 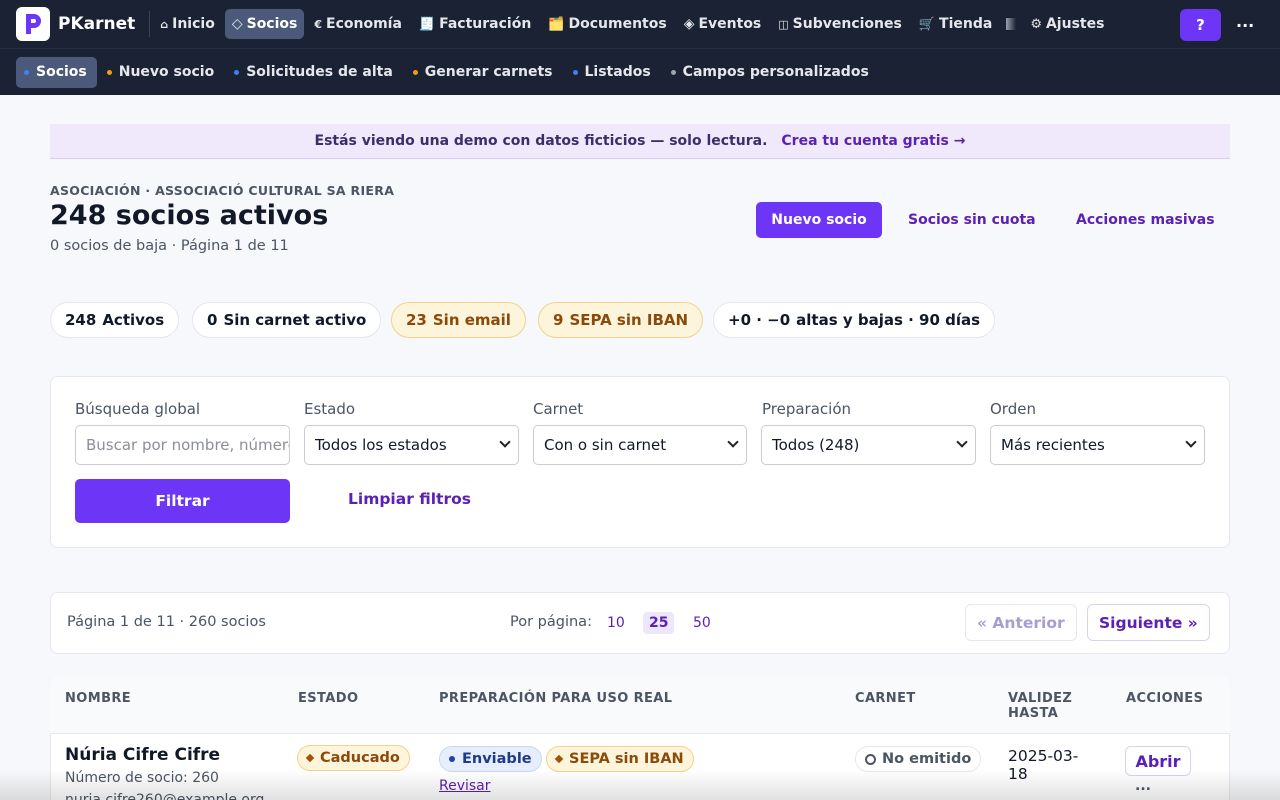 What do you see at coordinates (1075, 24) in the screenshot?
I see `nav-label: Ajustes` at bounding box center [1075, 24].